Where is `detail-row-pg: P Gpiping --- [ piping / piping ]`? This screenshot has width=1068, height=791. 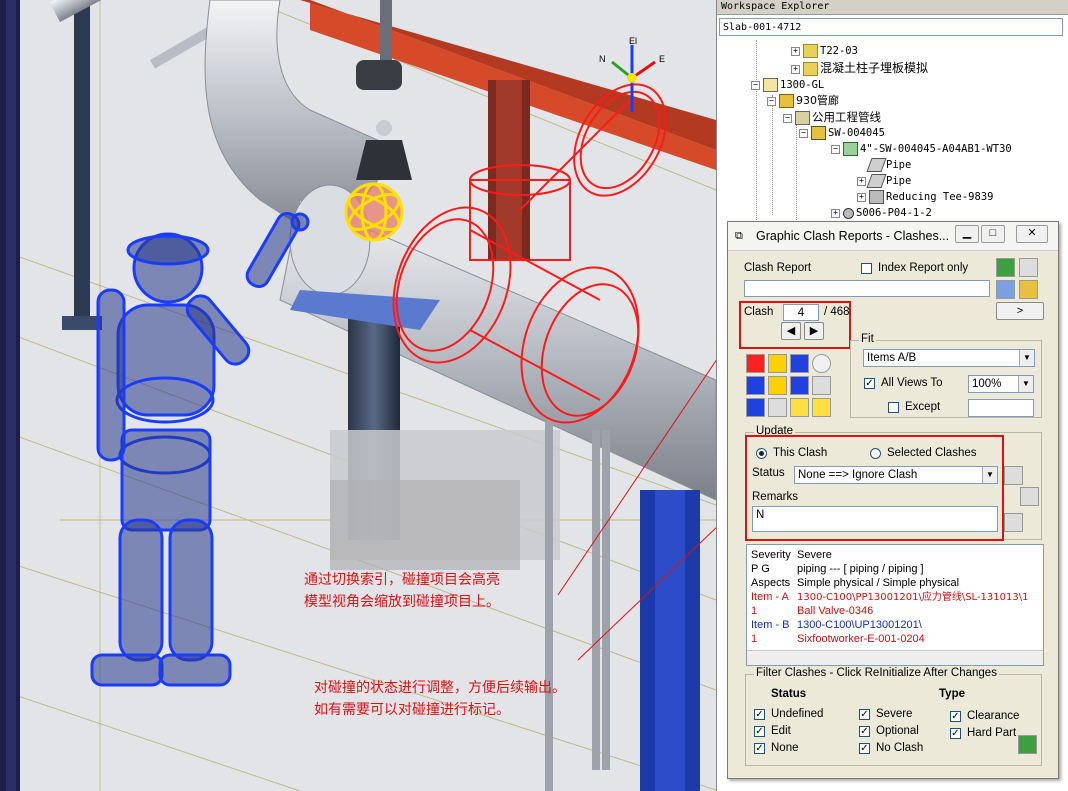
detail-row-pg: P Gpiping --- [ piping / piping ] is located at coordinates (837, 569).